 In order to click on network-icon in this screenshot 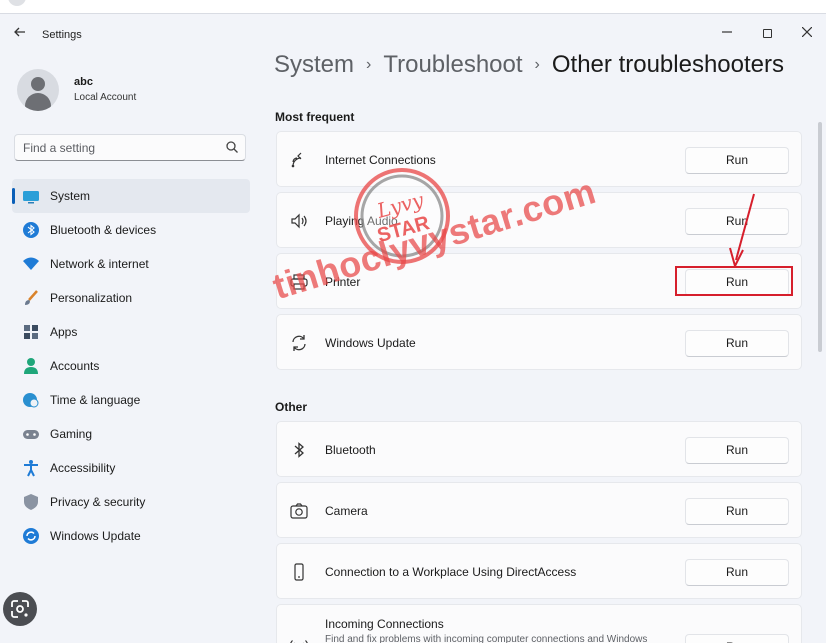, I will do `click(296, 160)`.